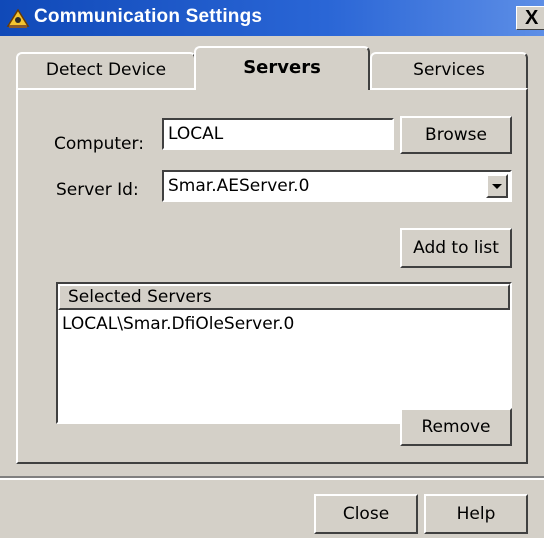  What do you see at coordinates (272, 18) in the screenshot?
I see `title-bar: Communication Settings X` at bounding box center [272, 18].